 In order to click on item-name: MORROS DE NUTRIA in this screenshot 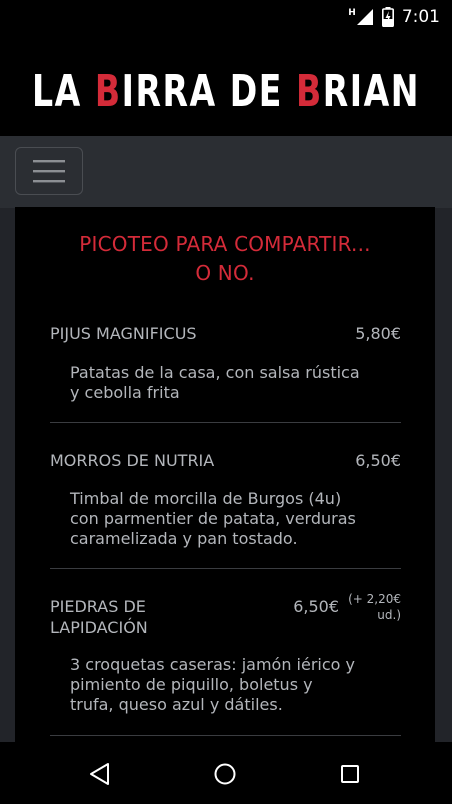, I will do `click(132, 460)`.